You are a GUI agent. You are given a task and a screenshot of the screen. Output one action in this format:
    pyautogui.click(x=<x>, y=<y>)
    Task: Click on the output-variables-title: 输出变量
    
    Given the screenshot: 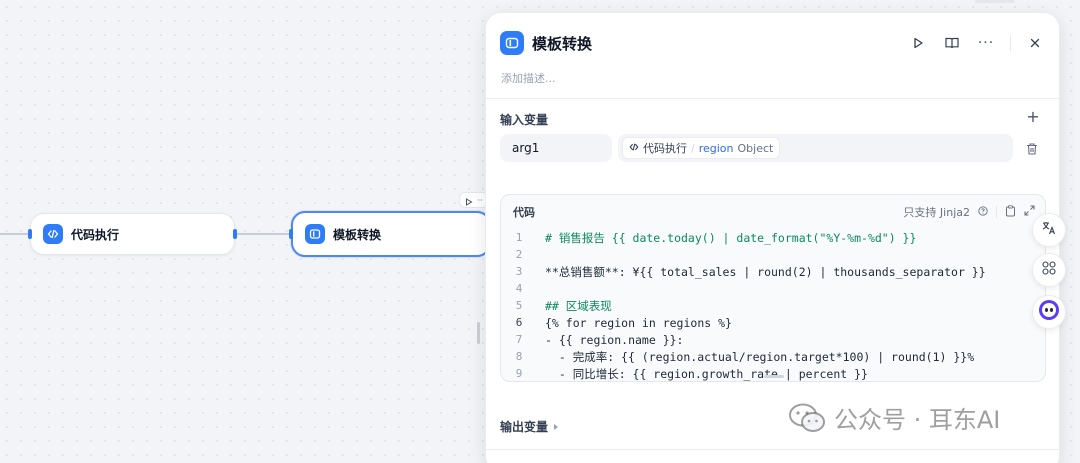 What is the action you would take?
    pyautogui.click(x=524, y=427)
    